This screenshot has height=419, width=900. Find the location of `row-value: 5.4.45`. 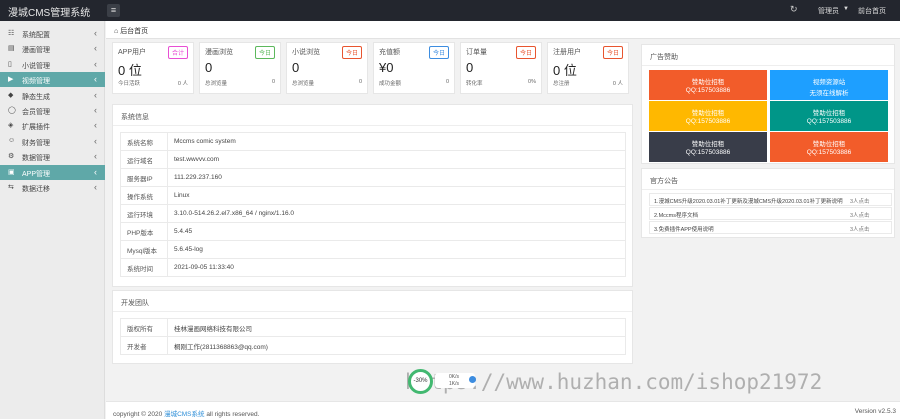

row-value: 5.4.45 is located at coordinates (396, 231).